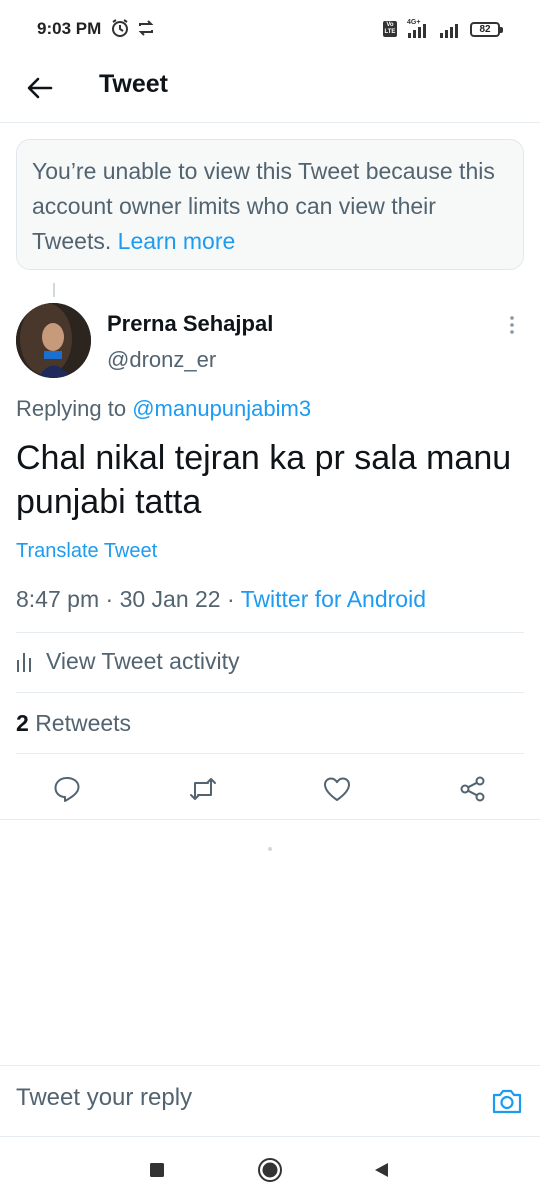  What do you see at coordinates (69, 28) in the screenshot?
I see `status-time: 9:03 PM` at bounding box center [69, 28].